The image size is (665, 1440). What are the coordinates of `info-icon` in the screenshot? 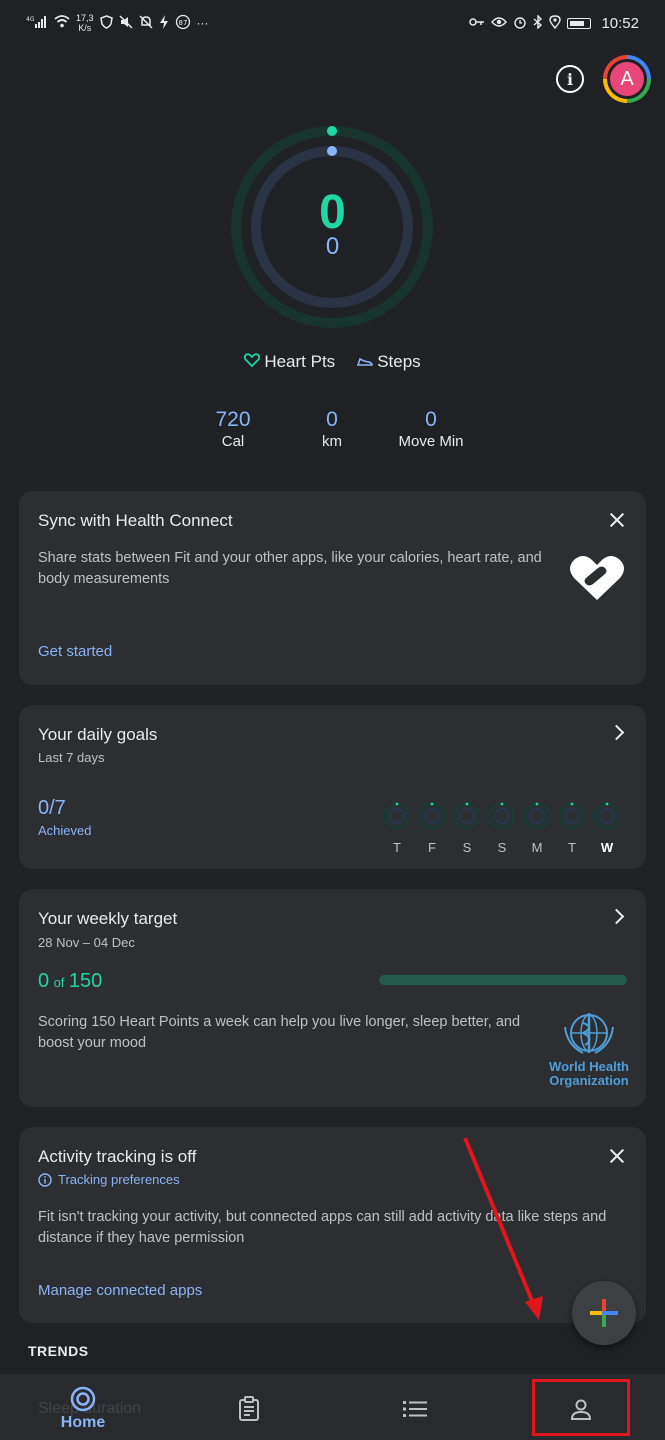 It's located at (45, 1179).